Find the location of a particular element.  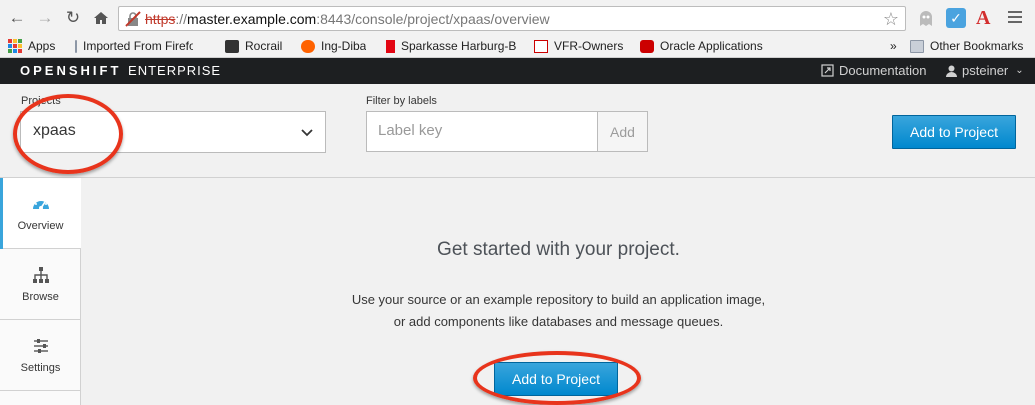

acrobat-extension-icon: A is located at coordinates (986, 18).